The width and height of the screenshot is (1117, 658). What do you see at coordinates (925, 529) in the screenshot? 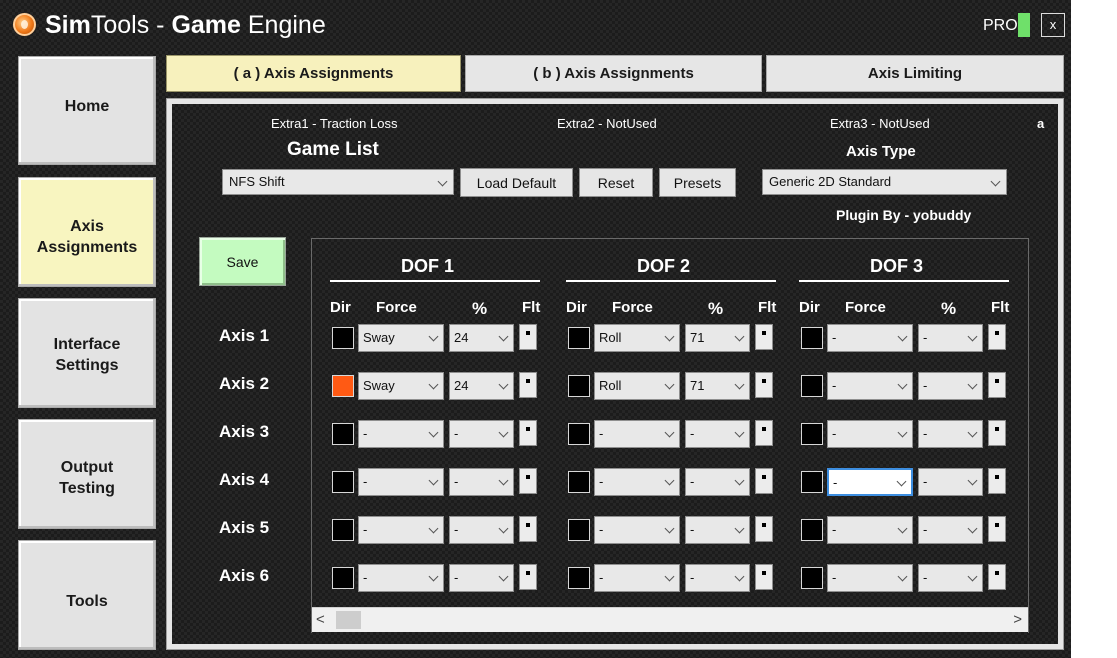
I see `percent-value: -` at bounding box center [925, 529].